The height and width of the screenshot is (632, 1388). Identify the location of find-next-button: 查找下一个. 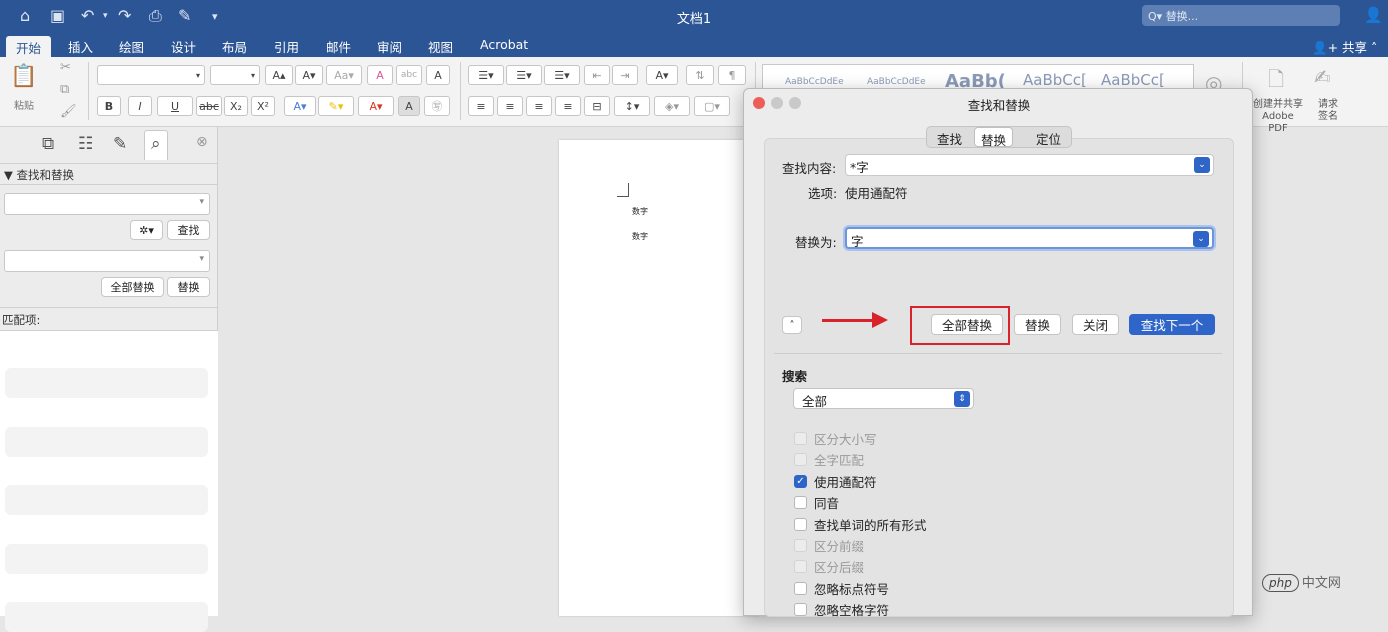
(1172, 324).